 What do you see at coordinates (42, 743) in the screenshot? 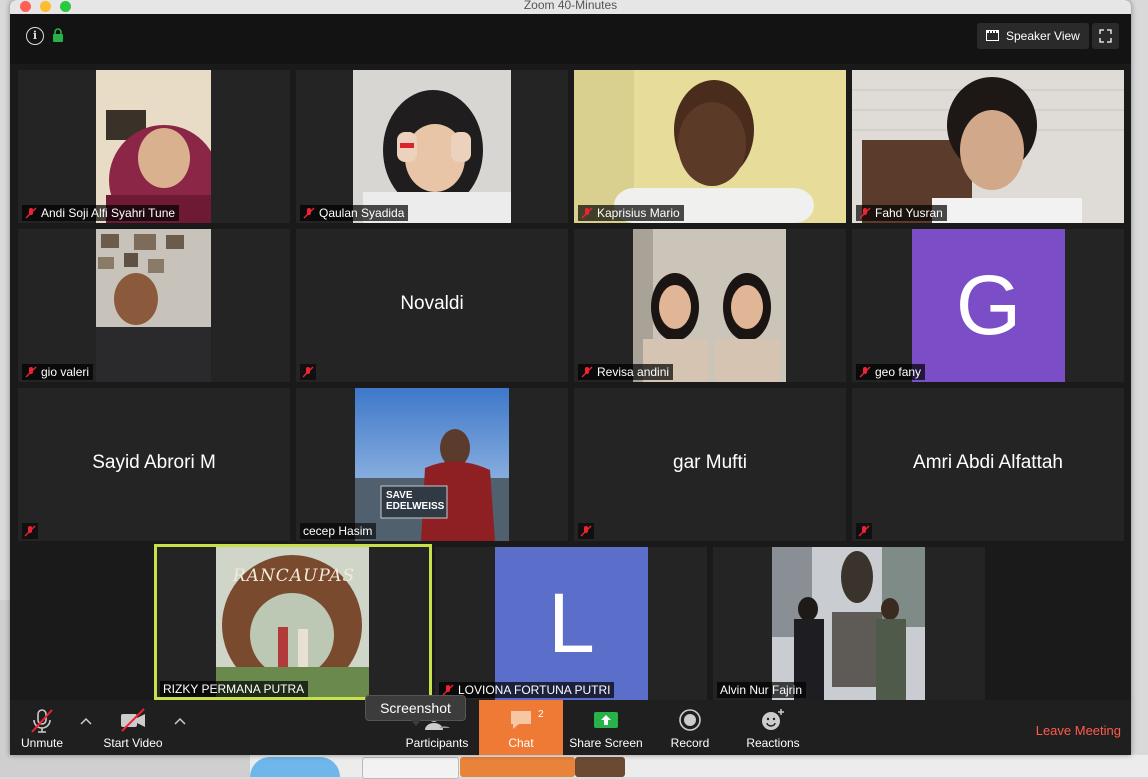
I see `unmute-label: Unmute` at bounding box center [42, 743].